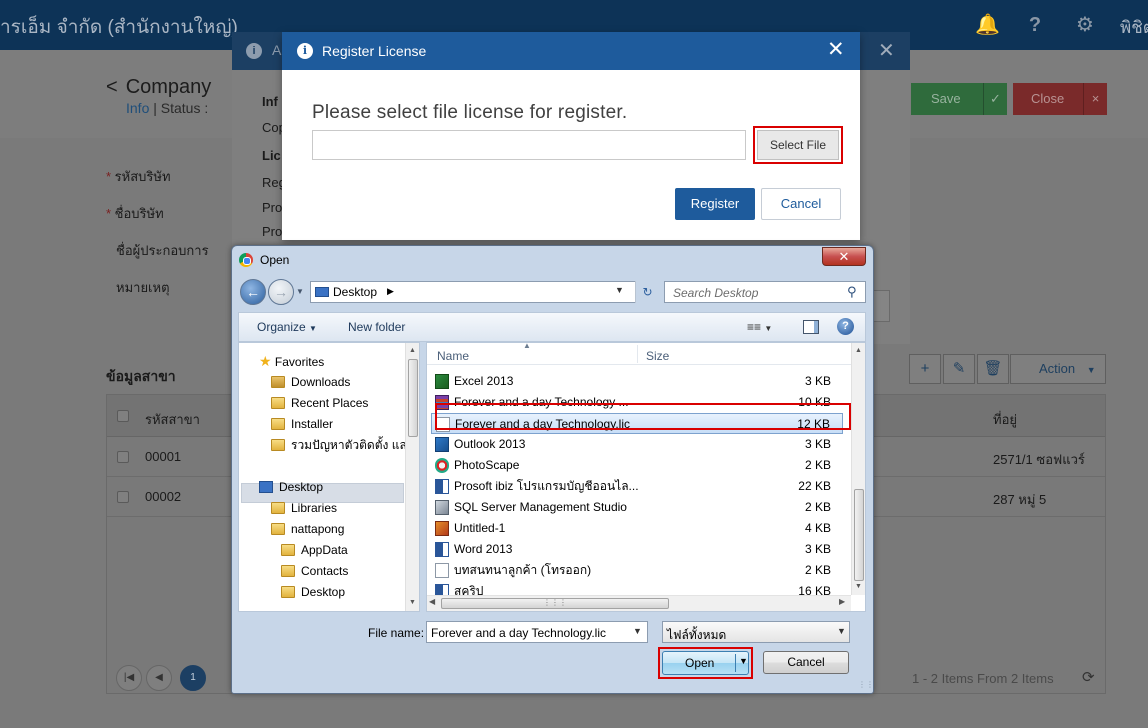  I want to click on file-list-header: ▲ Name Size, so click(639, 354).